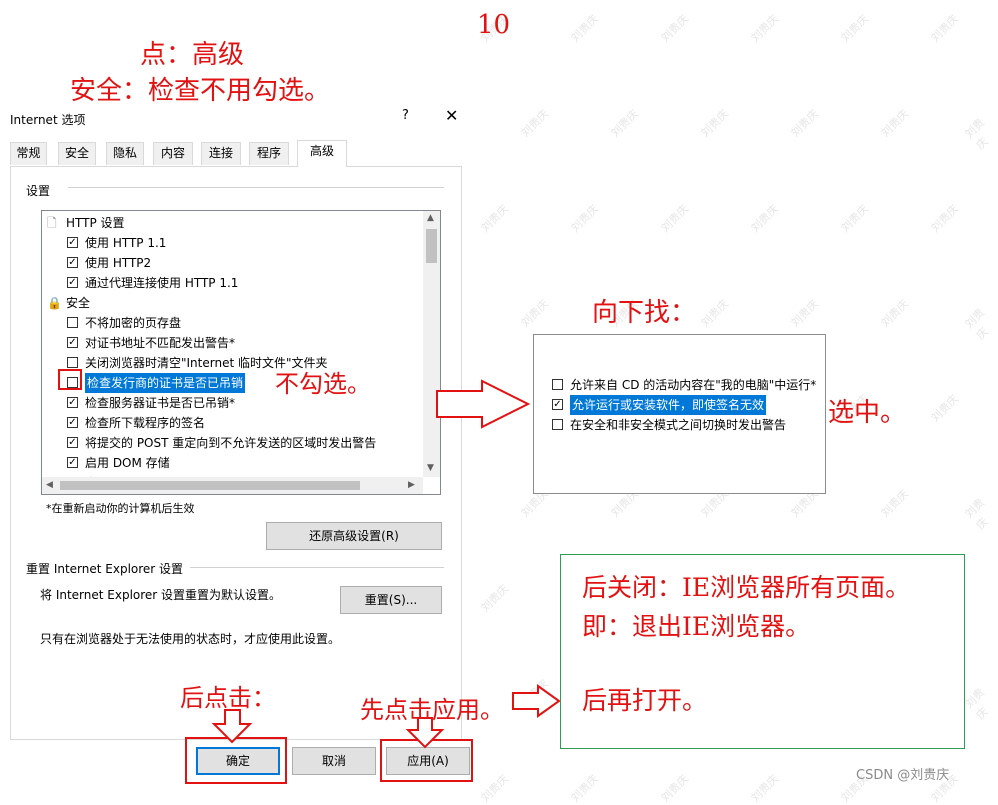 The width and height of the screenshot is (998, 805). I want to click on down-arrow-icon-apply, so click(425, 733).